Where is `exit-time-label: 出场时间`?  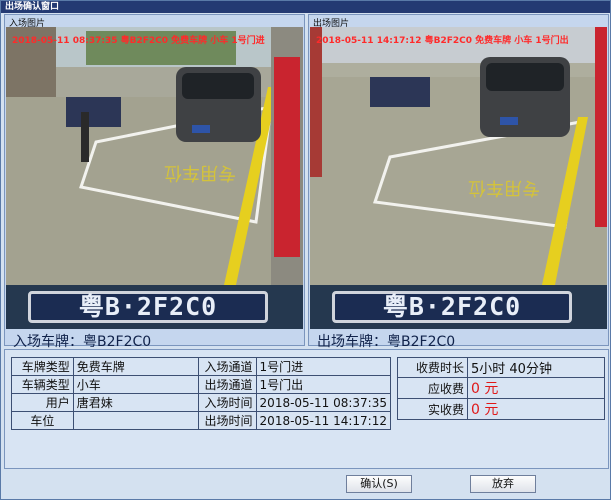 exit-time-label: 出场时间 is located at coordinates (227, 420).